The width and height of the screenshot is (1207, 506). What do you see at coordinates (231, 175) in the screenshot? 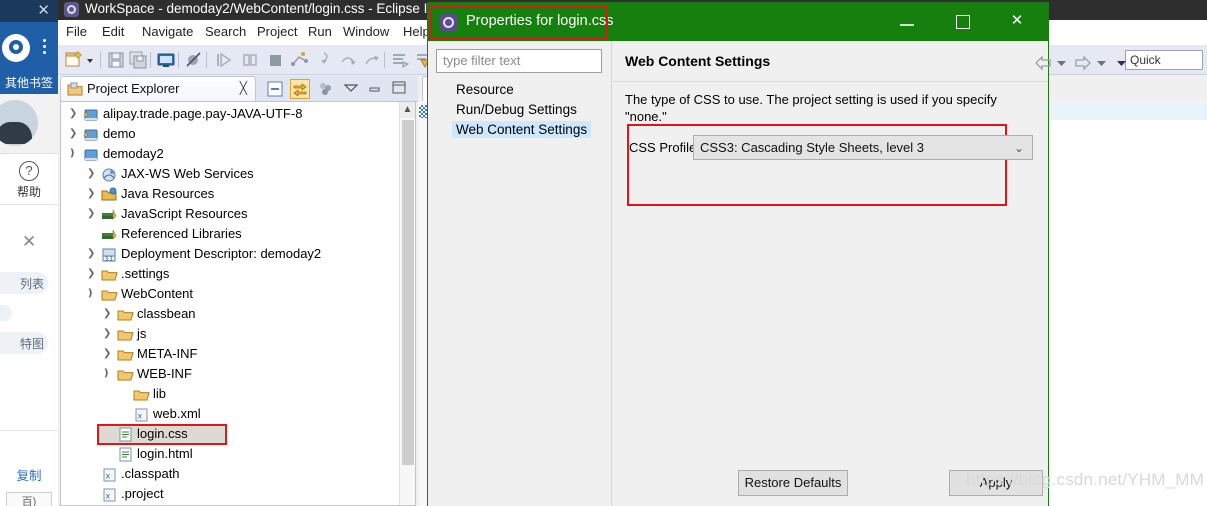
I see `tree-item-jaxws: ❯ JAX-WS Web Services` at bounding box center [231, 175].